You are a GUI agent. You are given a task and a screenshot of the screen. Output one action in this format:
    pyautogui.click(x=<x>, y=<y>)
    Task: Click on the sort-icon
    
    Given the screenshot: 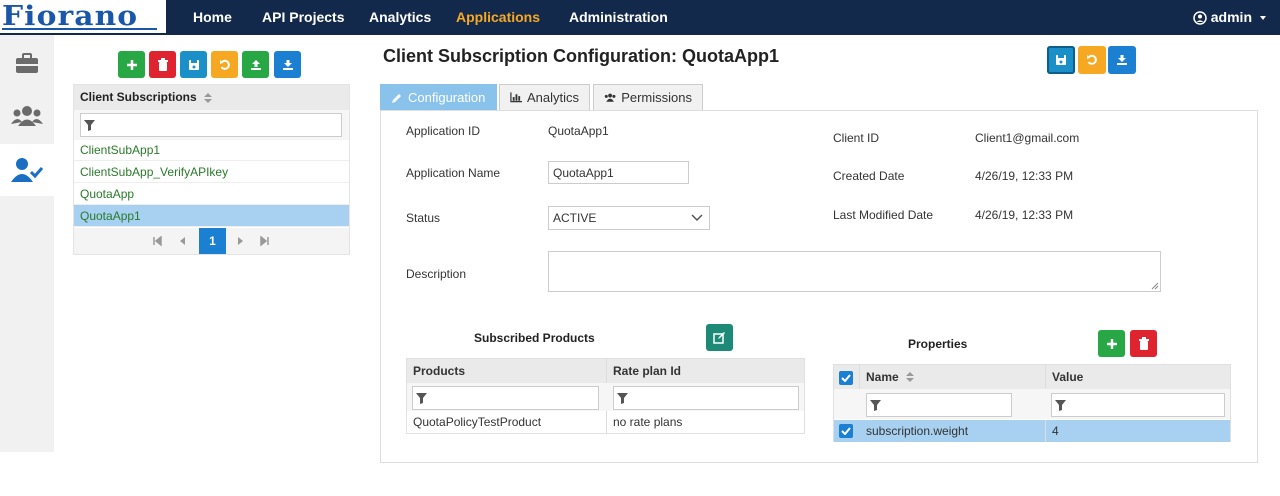 What is the action you would take?
    pyautogui.click(x=909, y=377)
    